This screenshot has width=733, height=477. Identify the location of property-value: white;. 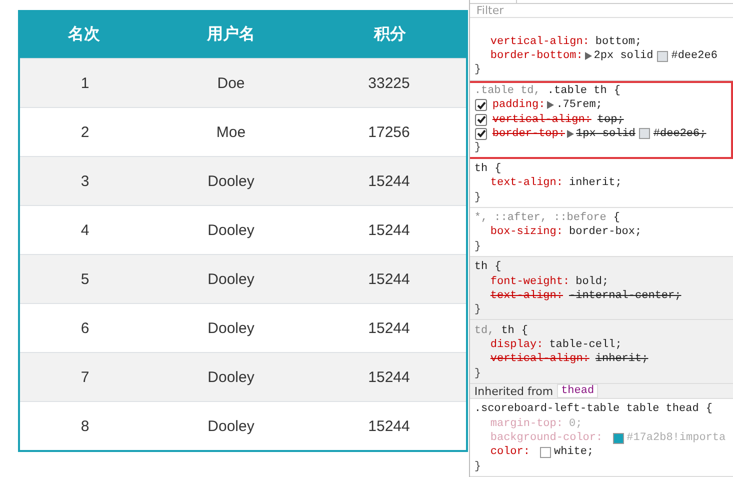
(574, 452).